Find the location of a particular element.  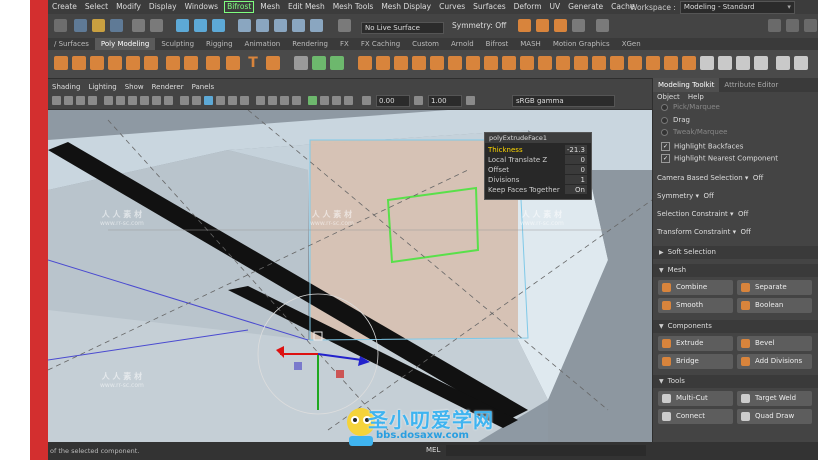

wireframe-on-shaded-icon is located at coordinates (208, 100).